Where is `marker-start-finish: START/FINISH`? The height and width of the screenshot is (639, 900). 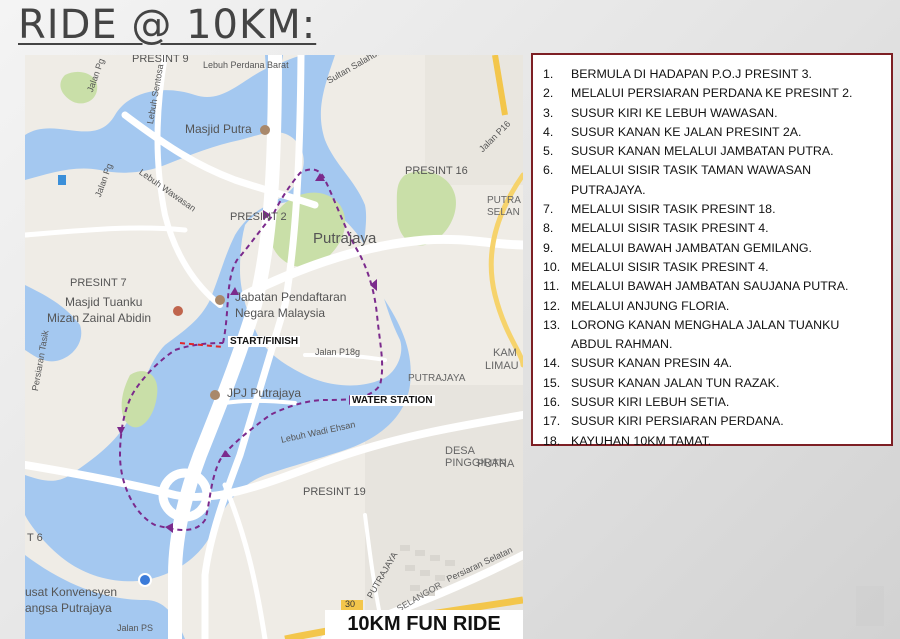
marker-start-finish: START/FINISH is located at coordinates (264, 341).